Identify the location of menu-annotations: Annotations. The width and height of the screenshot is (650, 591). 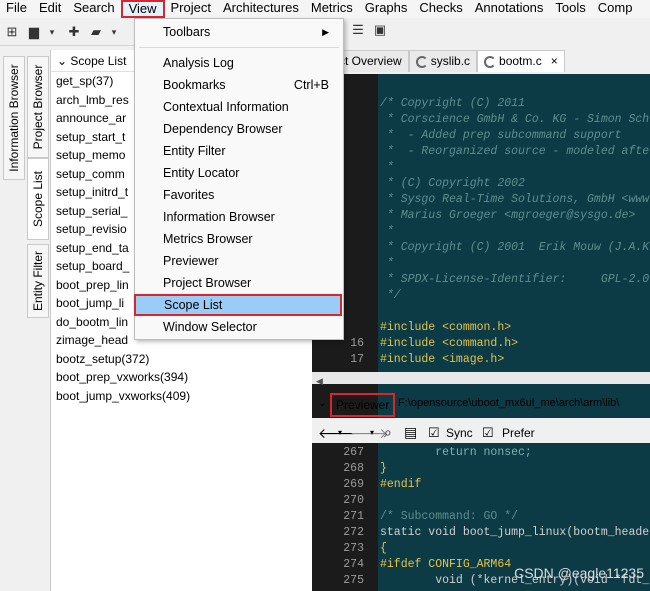
(509, 9).